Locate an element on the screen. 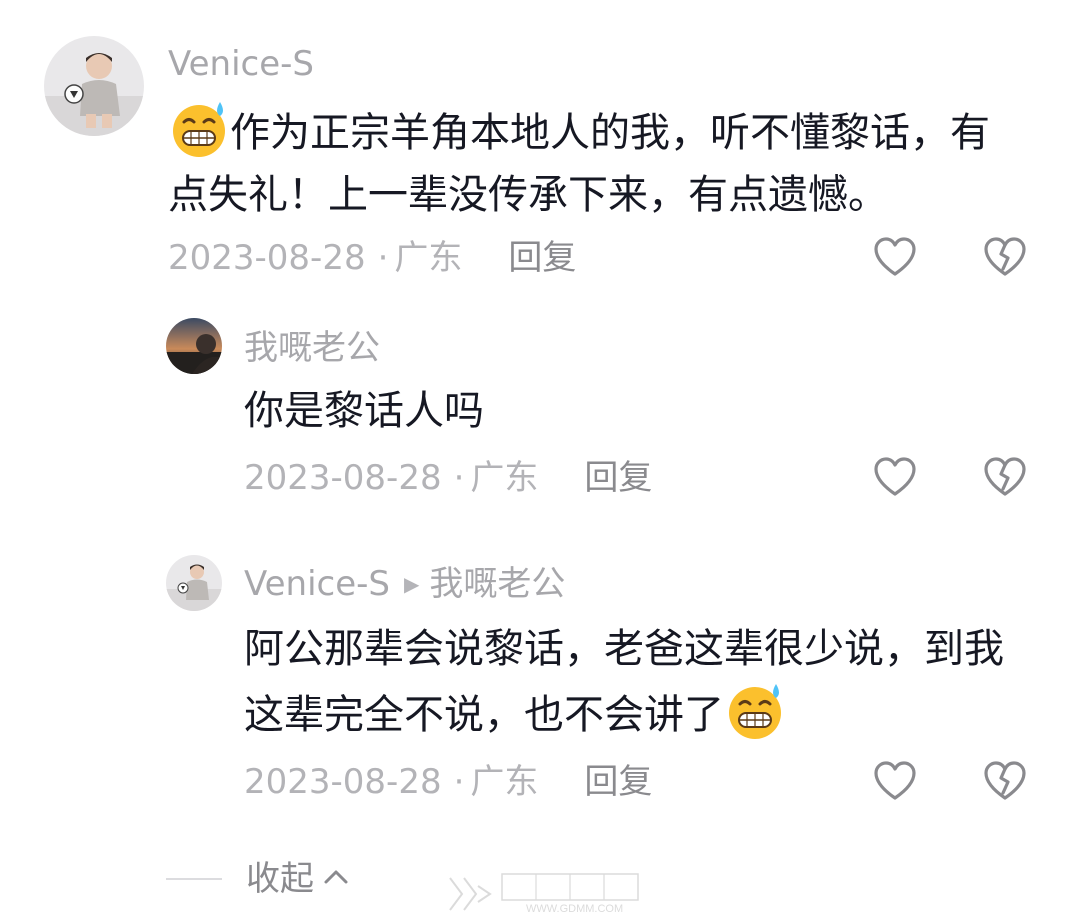 This screenshot has height=920, width=1080. chevron-up-icon is located at coordinates (336, 879).